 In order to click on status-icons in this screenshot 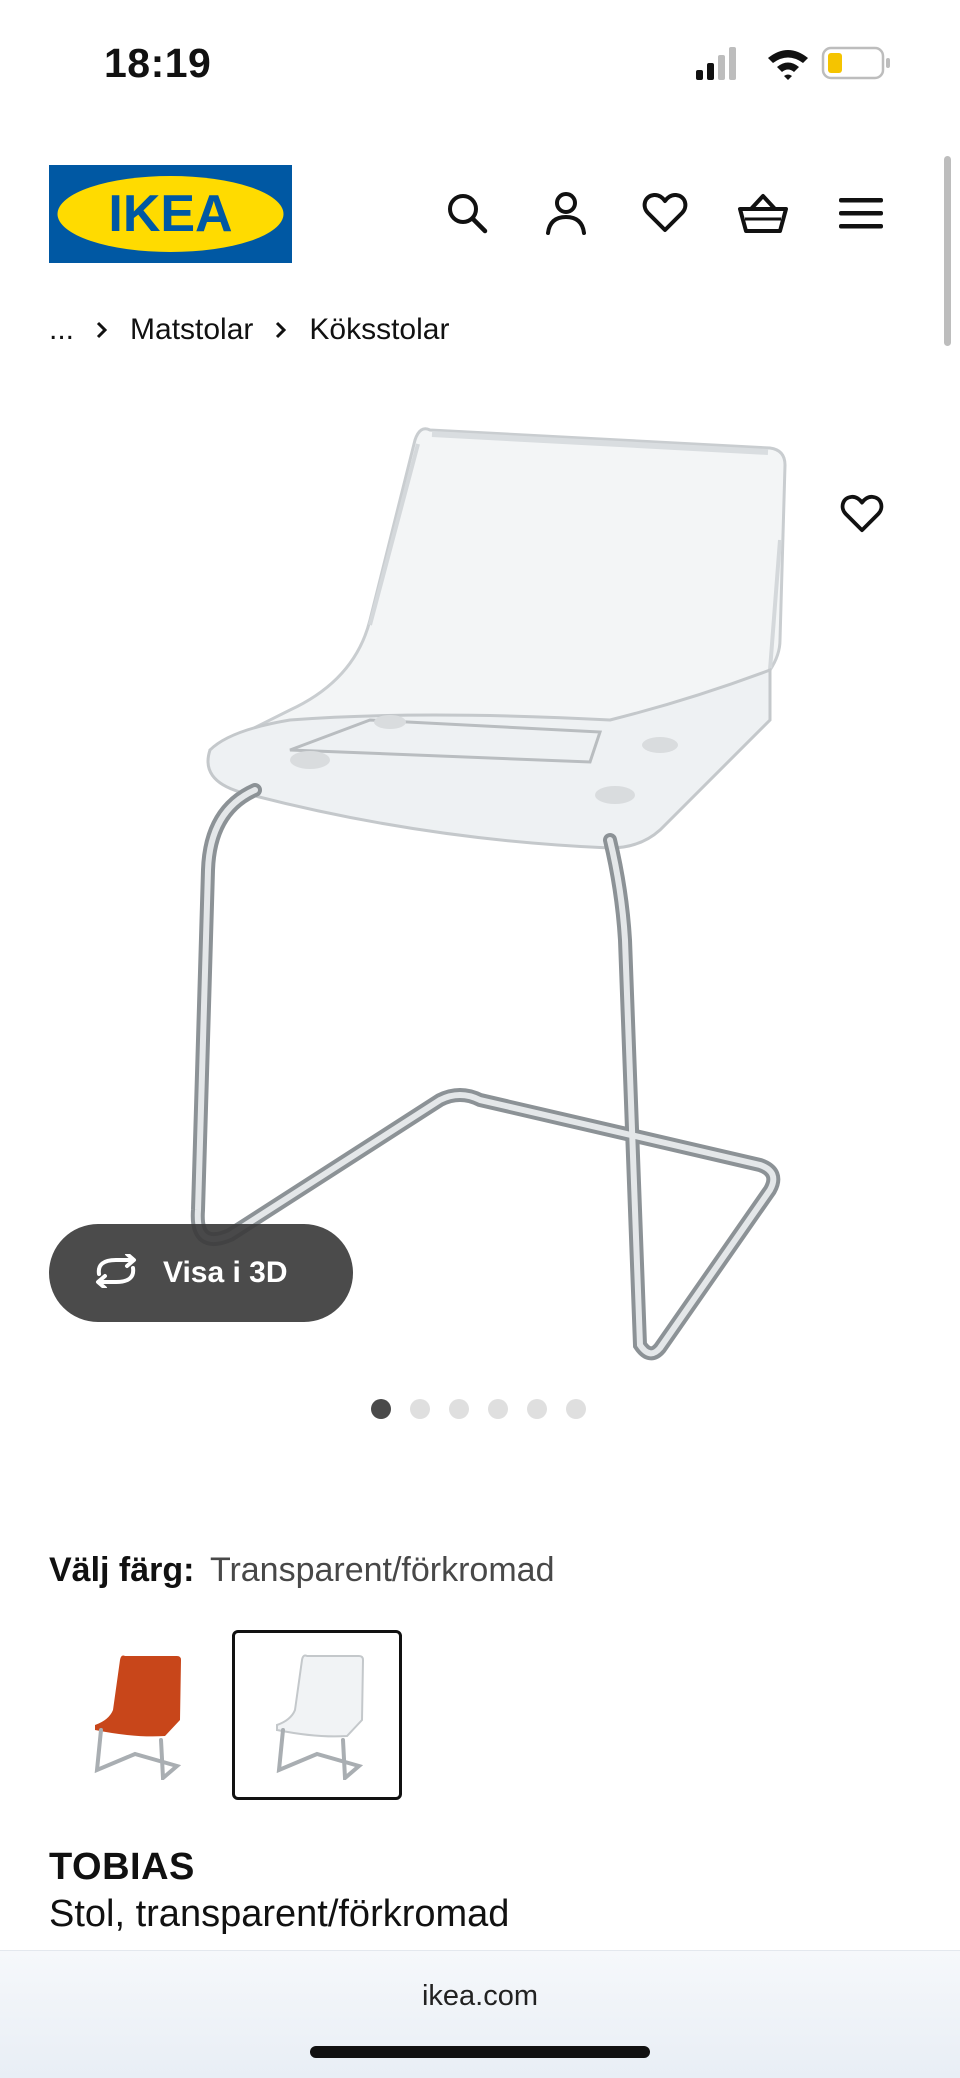, I will do `click(796, 64)`.